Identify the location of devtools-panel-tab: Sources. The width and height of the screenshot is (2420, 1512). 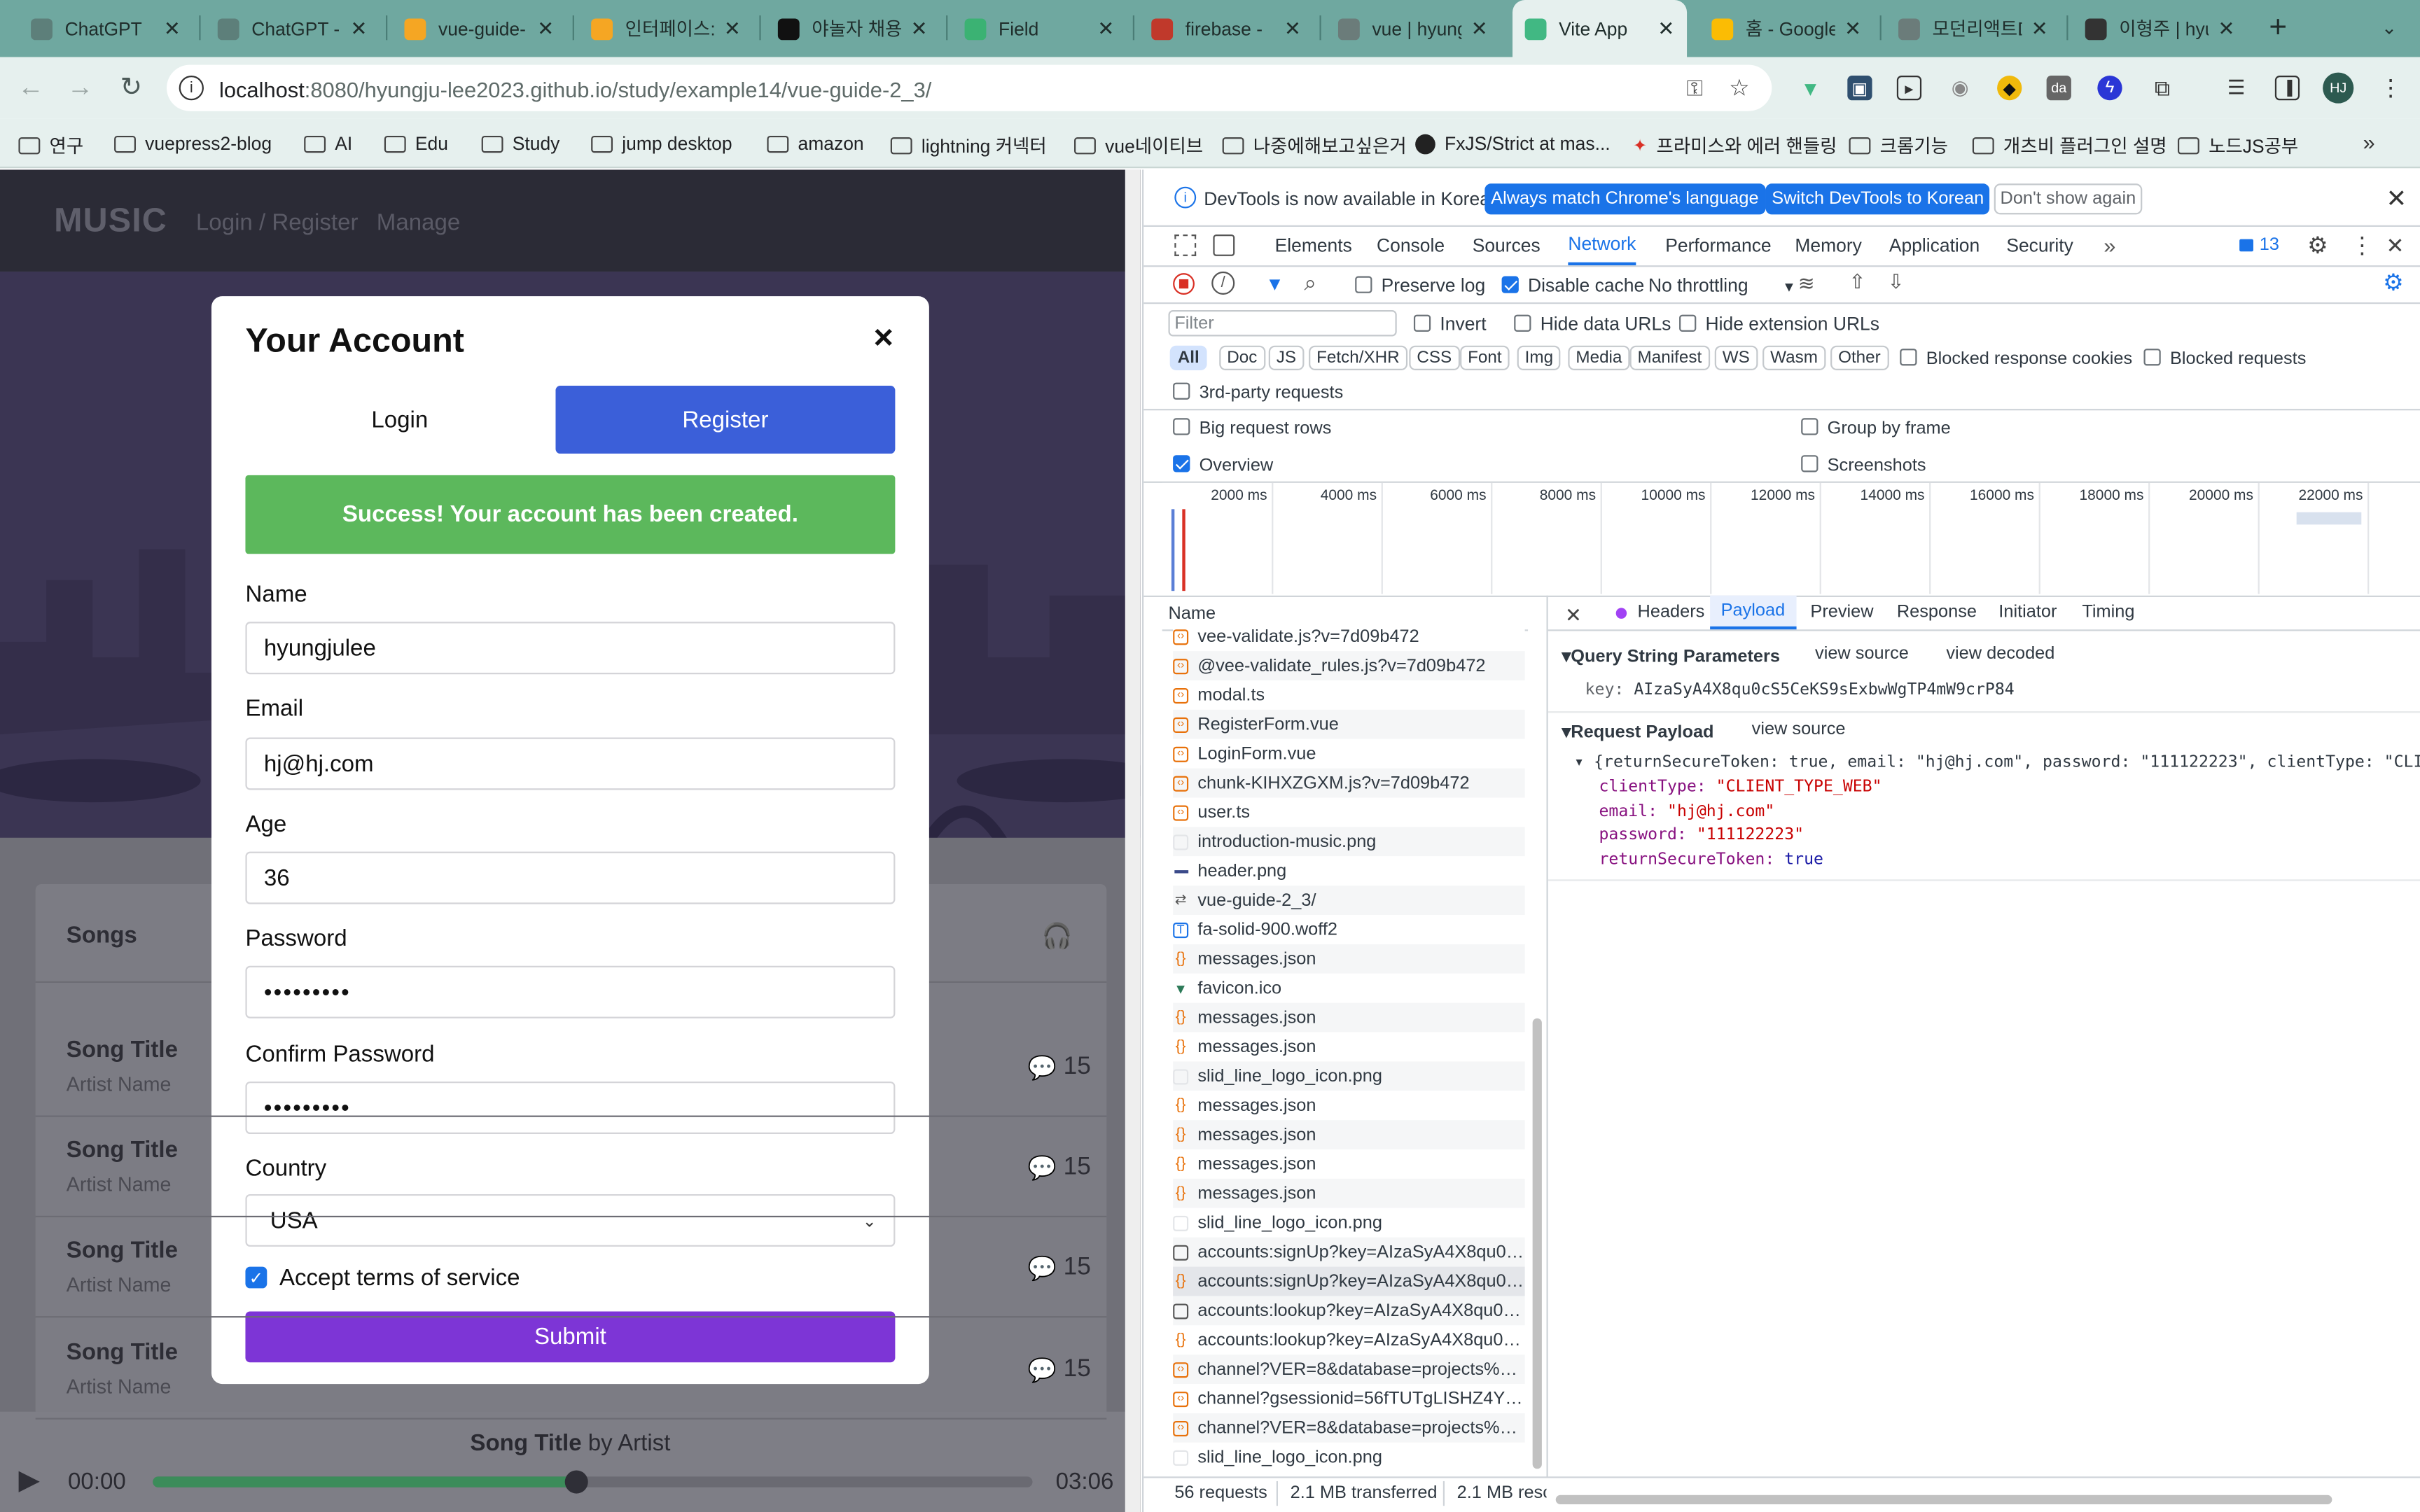
(1507, 245).